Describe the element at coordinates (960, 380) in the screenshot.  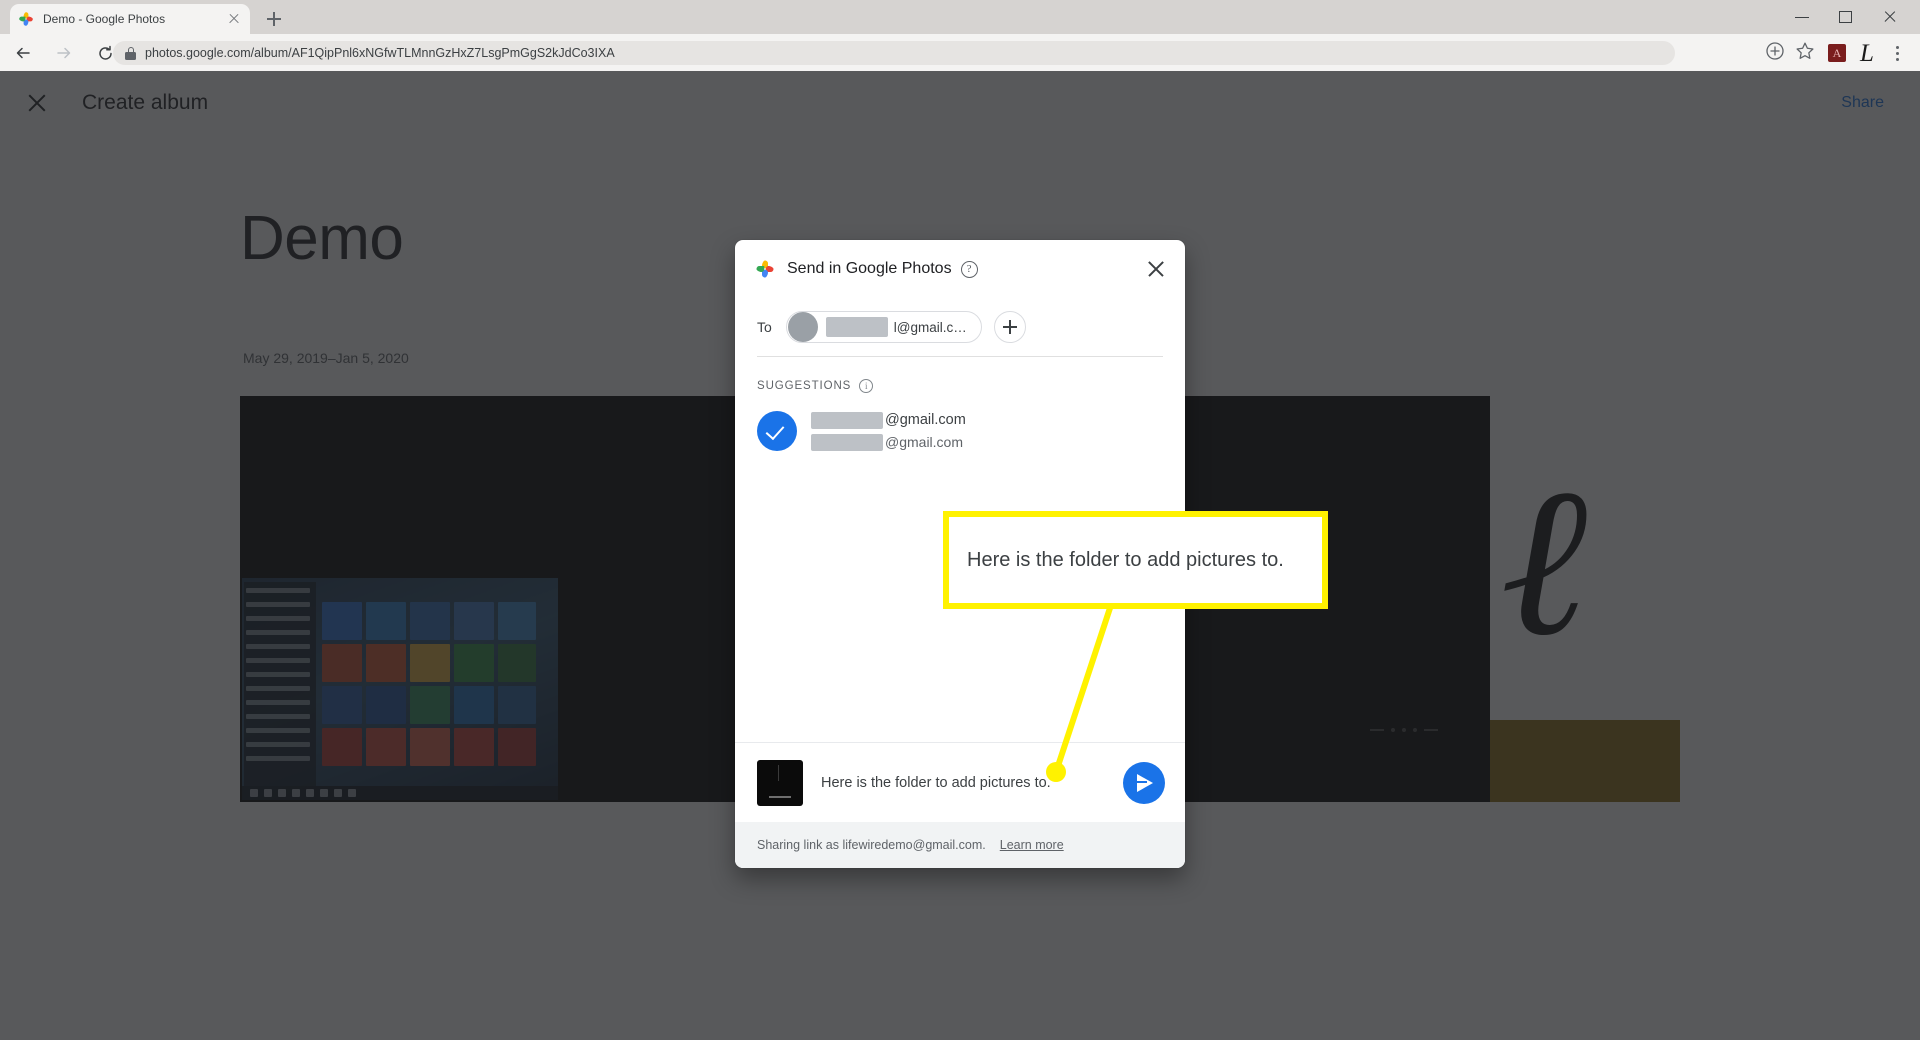
I see `suggestions-header: SUGGESTIONS i` at that location.